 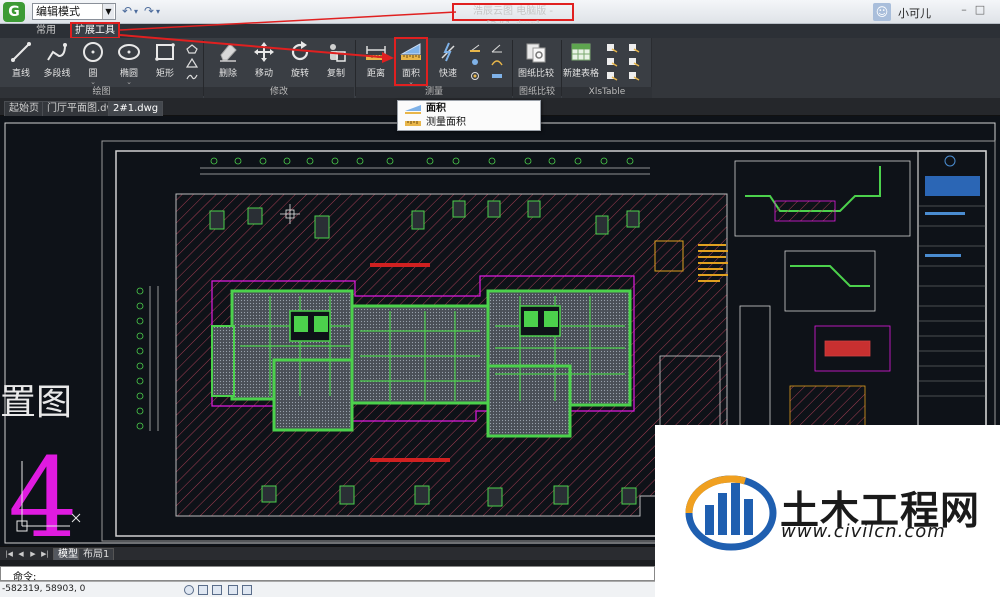 I want to click on chevron-down-icon: ▼, so click(x=108, y=11).